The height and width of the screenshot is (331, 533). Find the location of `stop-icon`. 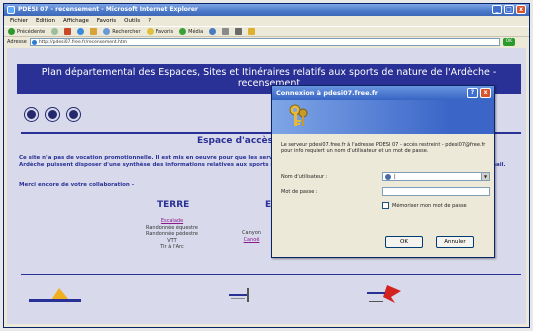

stop-icon is located at coordinates (68, 31).